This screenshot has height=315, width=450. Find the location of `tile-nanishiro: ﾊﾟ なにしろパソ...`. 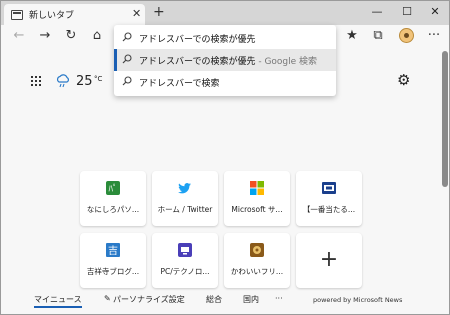

tile-nanishiro: ﾊﾟ なにしろパソ... is located at coordinates (113, 198).